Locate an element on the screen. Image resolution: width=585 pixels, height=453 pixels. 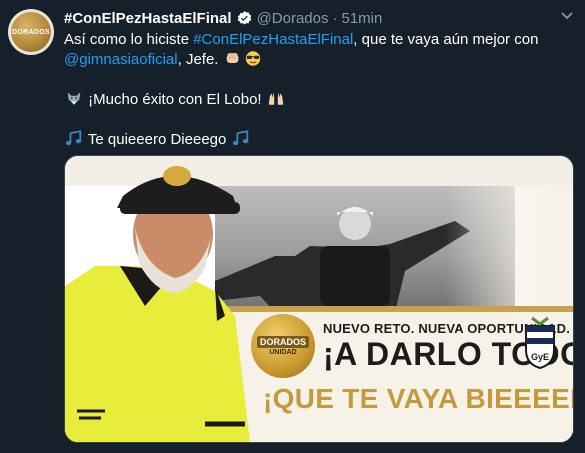
dorados-avatar-logo: DORADOS is located at coordinates (31, 32).